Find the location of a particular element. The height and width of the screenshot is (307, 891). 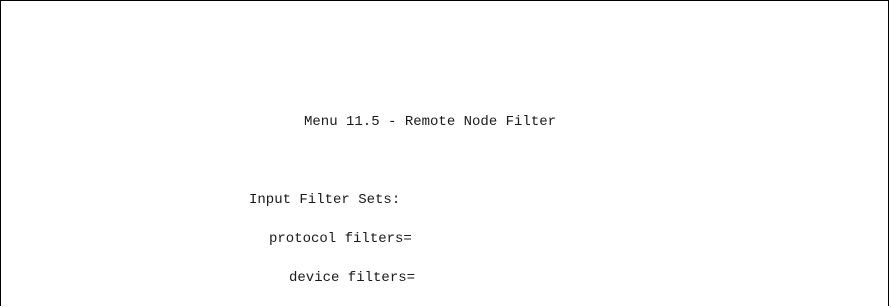

device-filters-field: device filters= is located at coordinates (352, 278).